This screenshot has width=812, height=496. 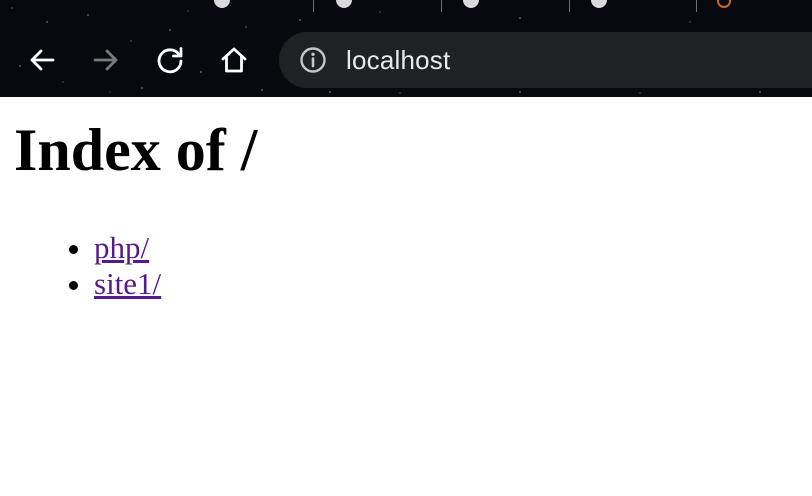 I want to click on home-button, so click(x=234, y=60).